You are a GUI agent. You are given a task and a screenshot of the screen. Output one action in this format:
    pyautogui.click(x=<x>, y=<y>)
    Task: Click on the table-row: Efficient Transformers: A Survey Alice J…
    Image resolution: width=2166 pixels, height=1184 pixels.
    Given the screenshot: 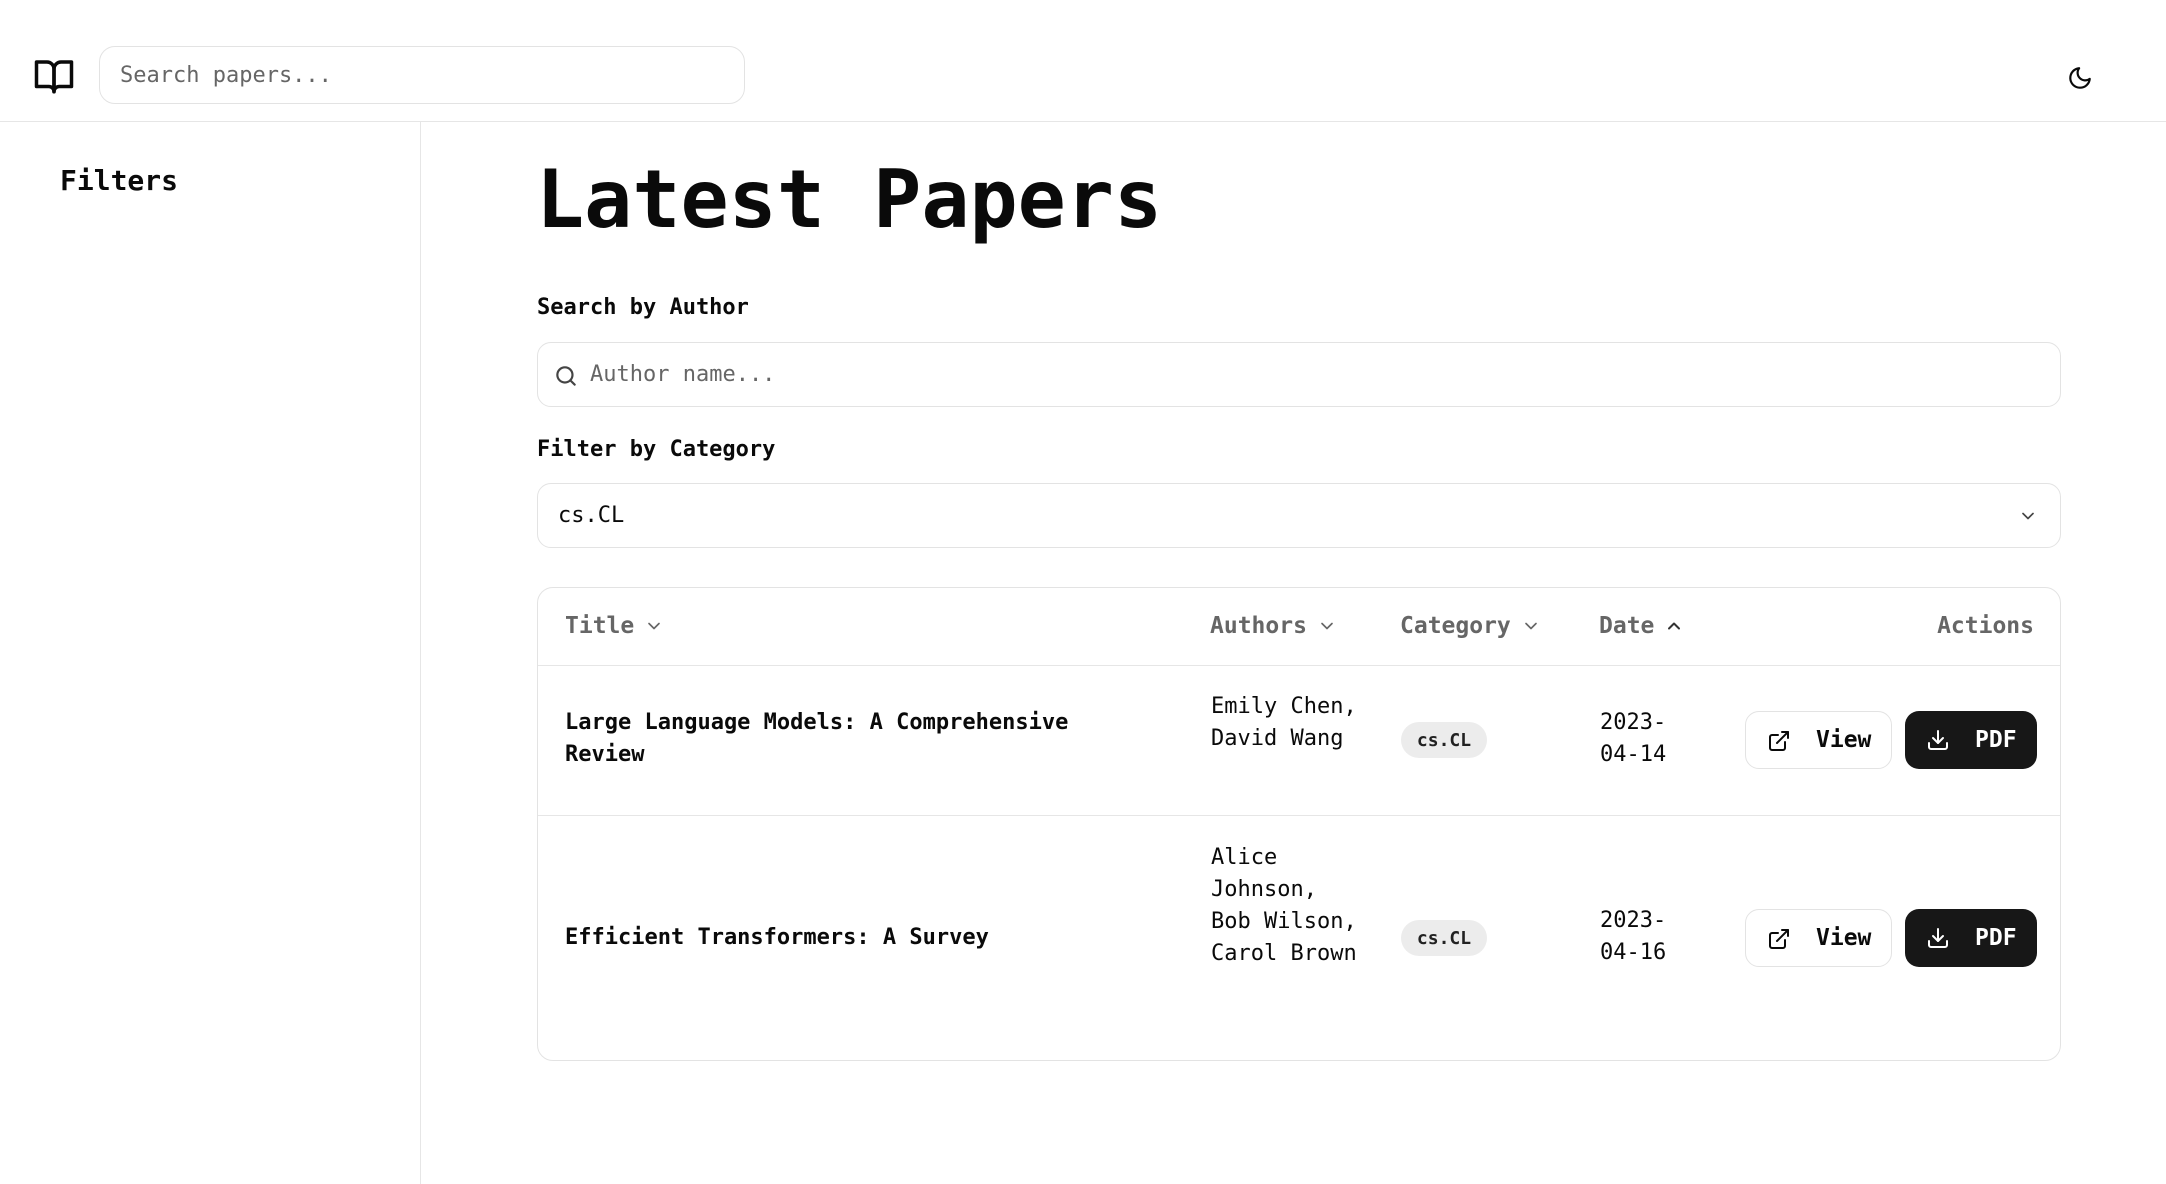 What is the action you would take?
    pyautogui.click(x=1299, y=938)
    